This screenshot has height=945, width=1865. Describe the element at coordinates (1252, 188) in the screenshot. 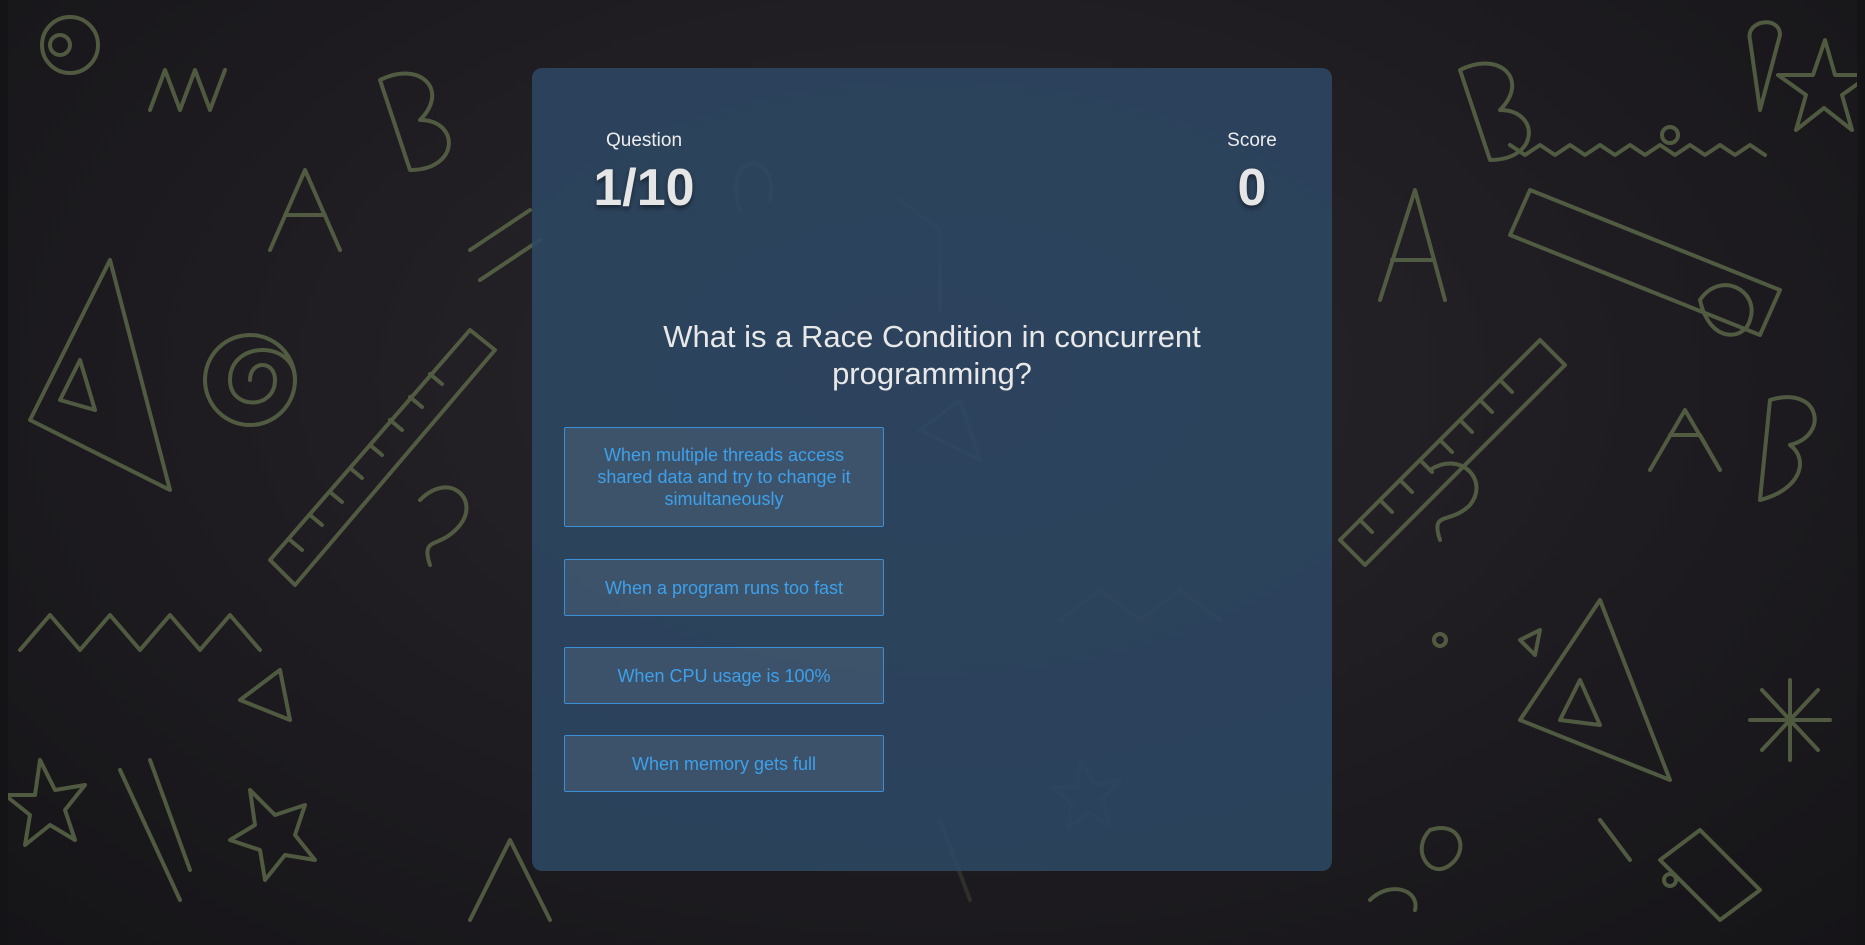

I see `score-value: 0` at that location.